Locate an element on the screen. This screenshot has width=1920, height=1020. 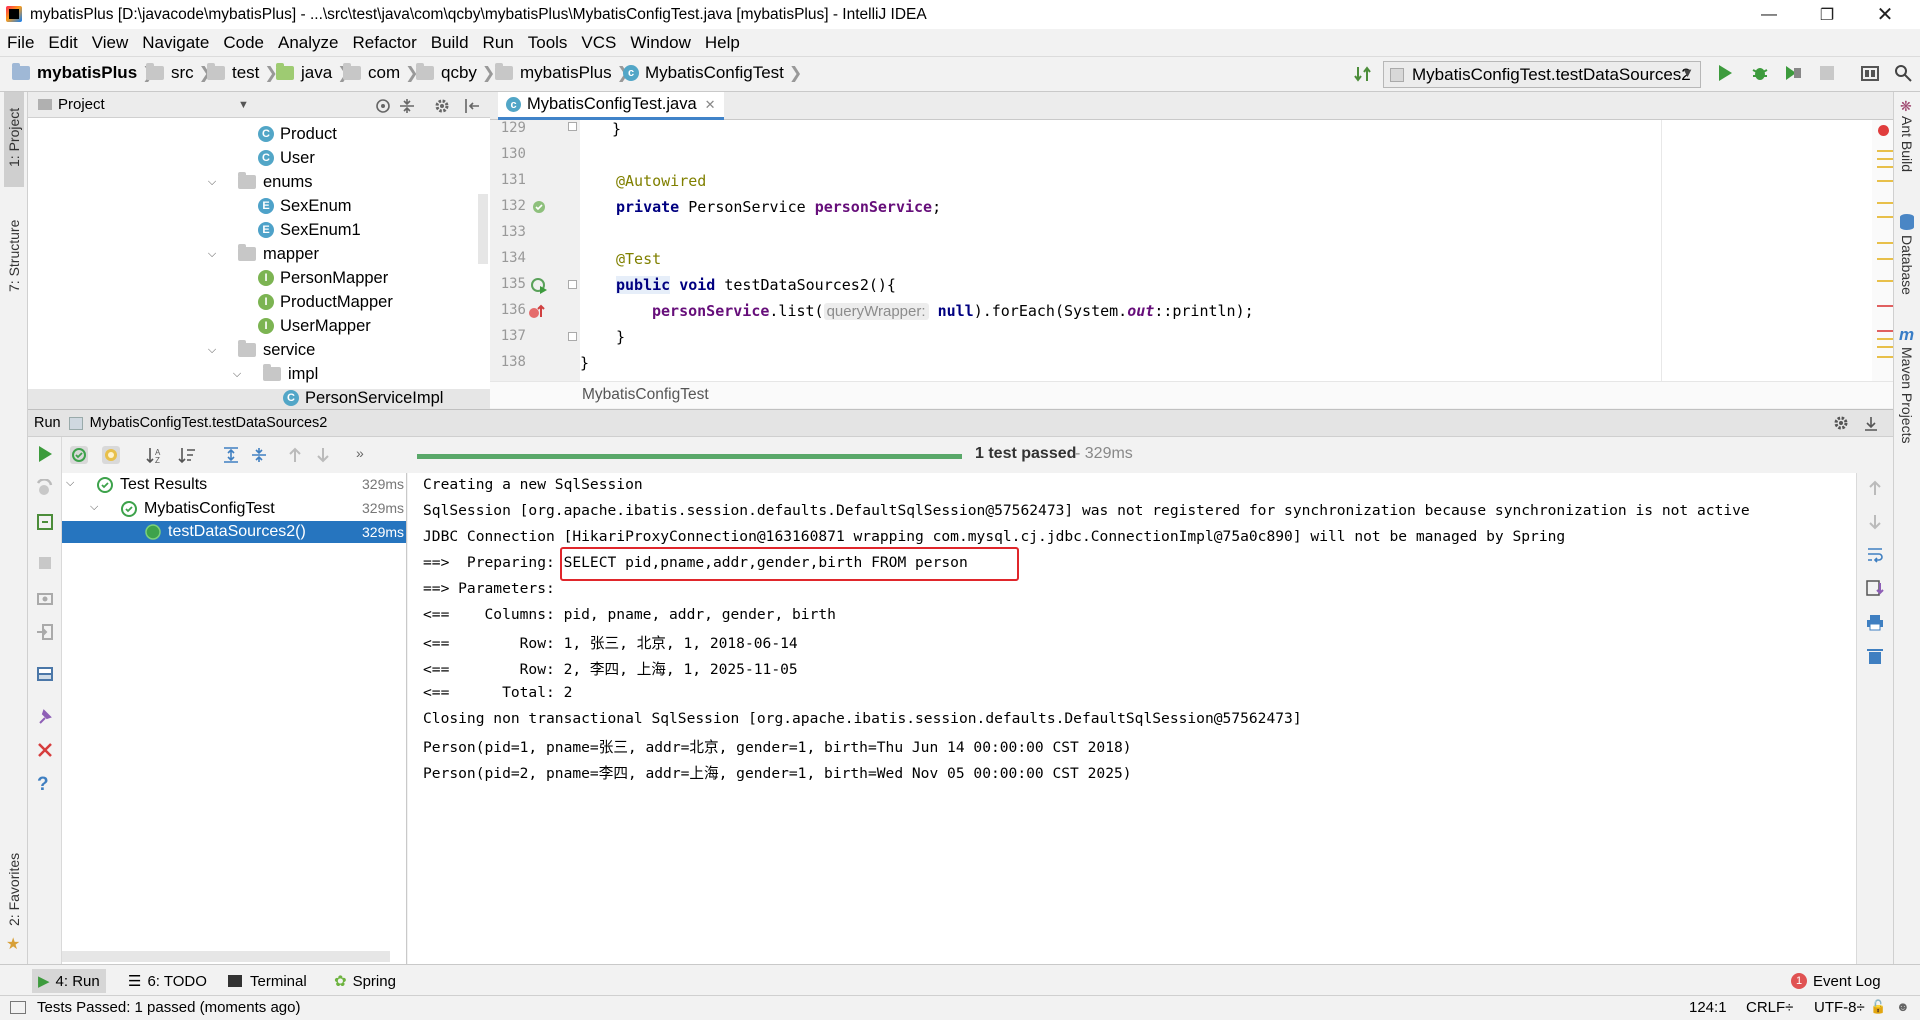
next-failed-icon is located at coordinates (323, 455).